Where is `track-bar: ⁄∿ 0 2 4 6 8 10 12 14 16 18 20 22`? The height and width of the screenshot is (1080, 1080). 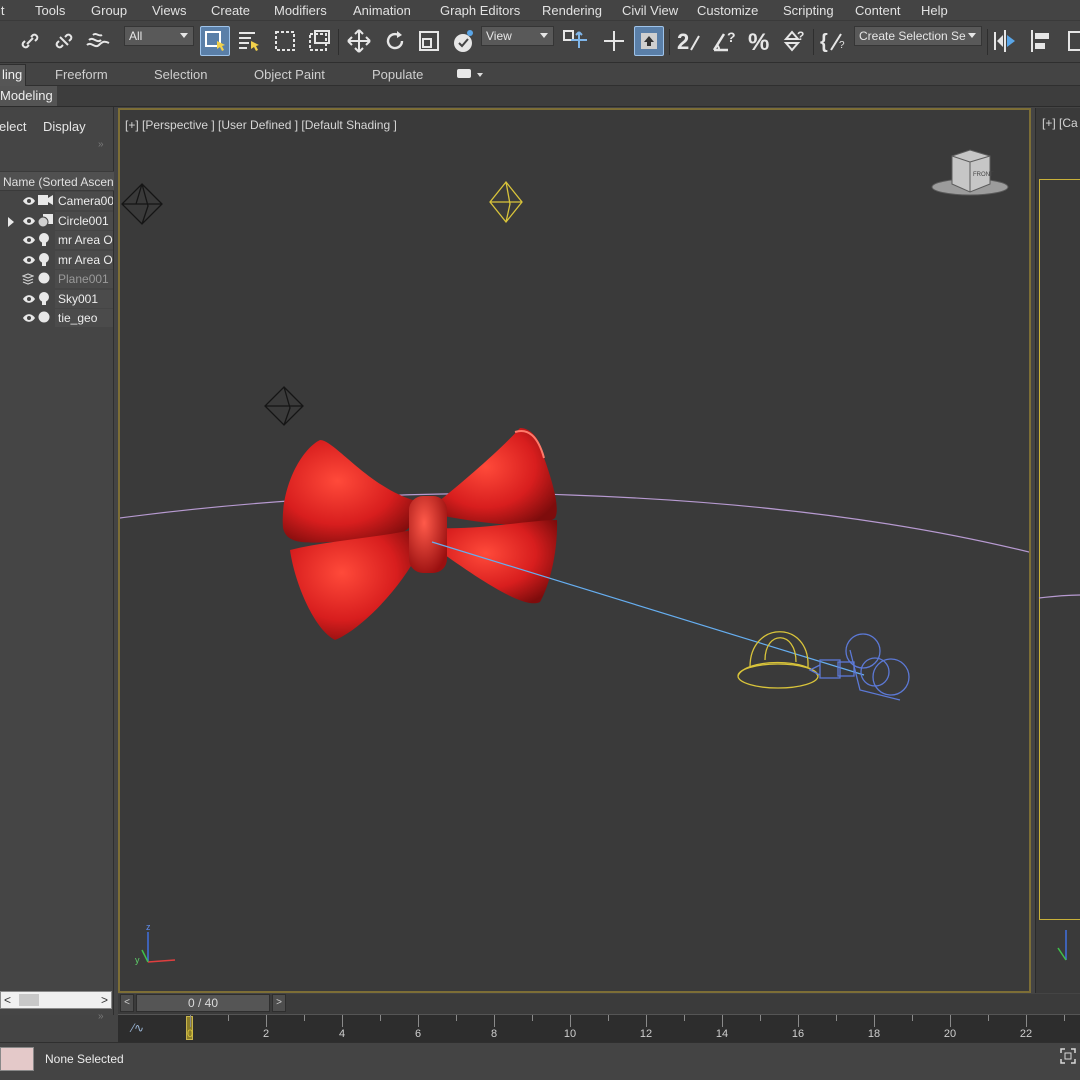
track-bar: ⁄∿ 0 2 4 6 8 10 12 14 16 18 20 22 is located at coordinates (599, 1028).